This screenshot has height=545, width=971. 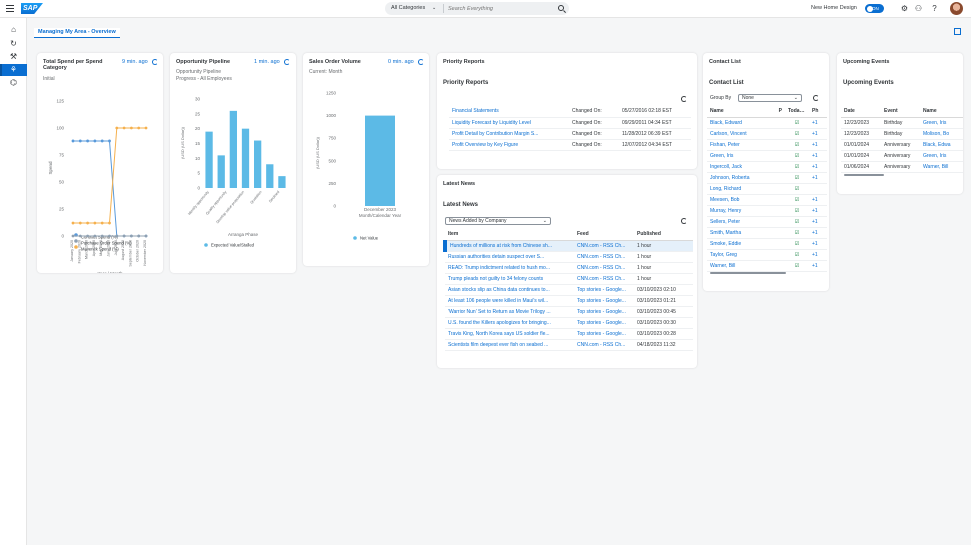 What do you see at coordinates (13, 30) in the screenshot?
I see `home-icon: ⌂` at bounding box center [13, 30].